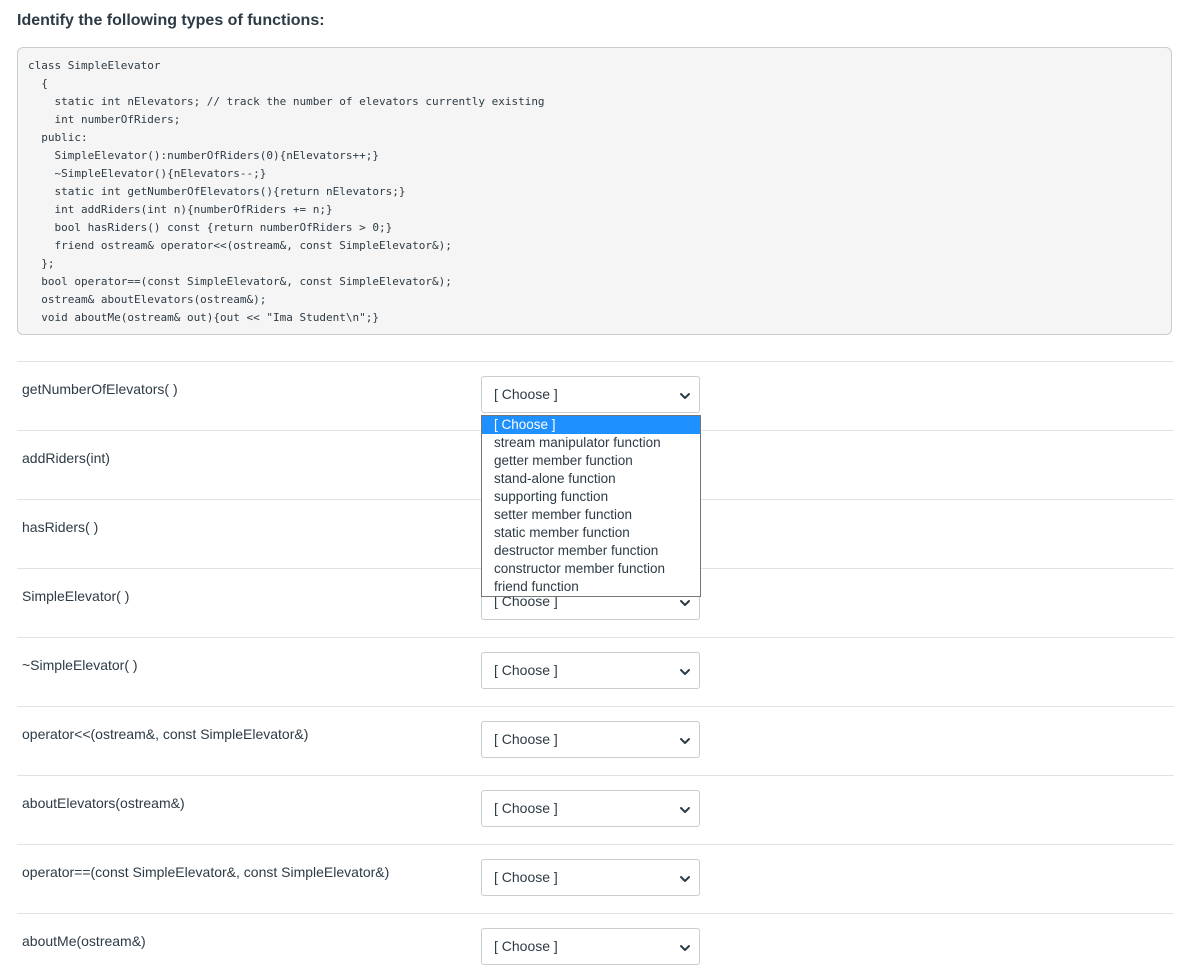 The image size is (1190, 968). I want to click on code-line: public:, so click(58, 137).